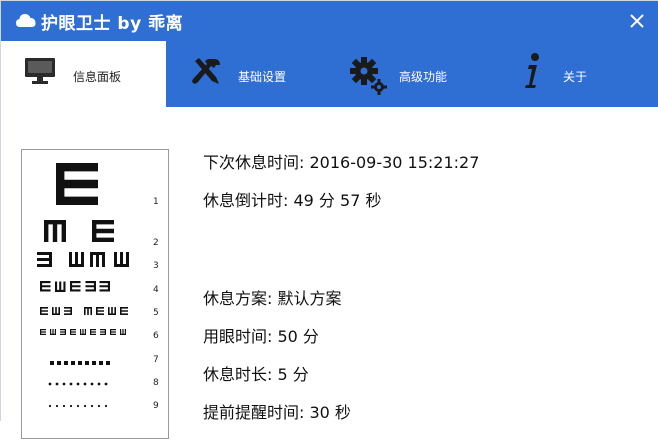  What do you see at coordinates (261, 336) in the screenshot?
I see `eye-use-time: 用眼时间: 50 分` at bounding box center [261, 336].